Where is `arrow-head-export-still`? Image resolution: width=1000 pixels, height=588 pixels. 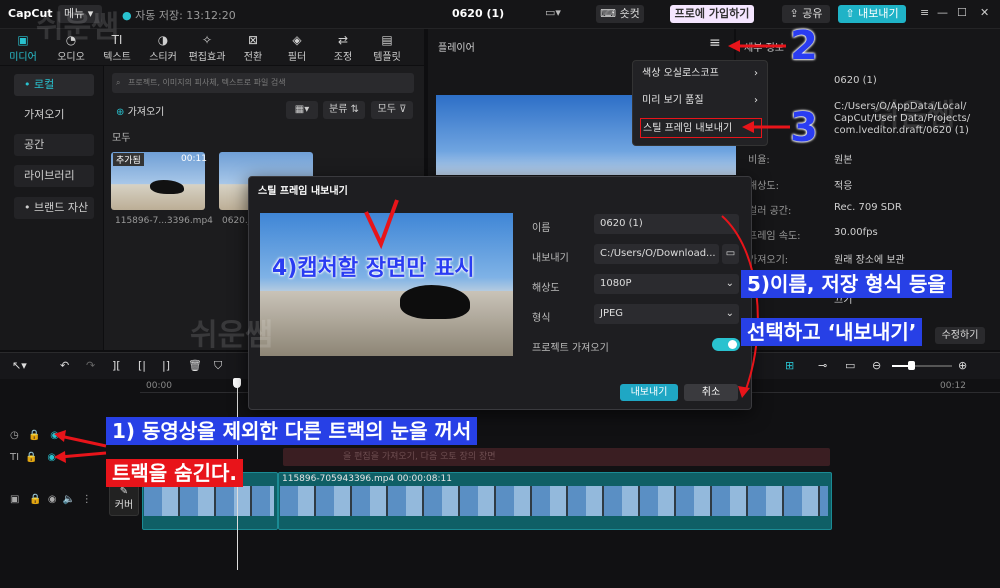 arrow-head-export-still is located at coordinates (748, 127).